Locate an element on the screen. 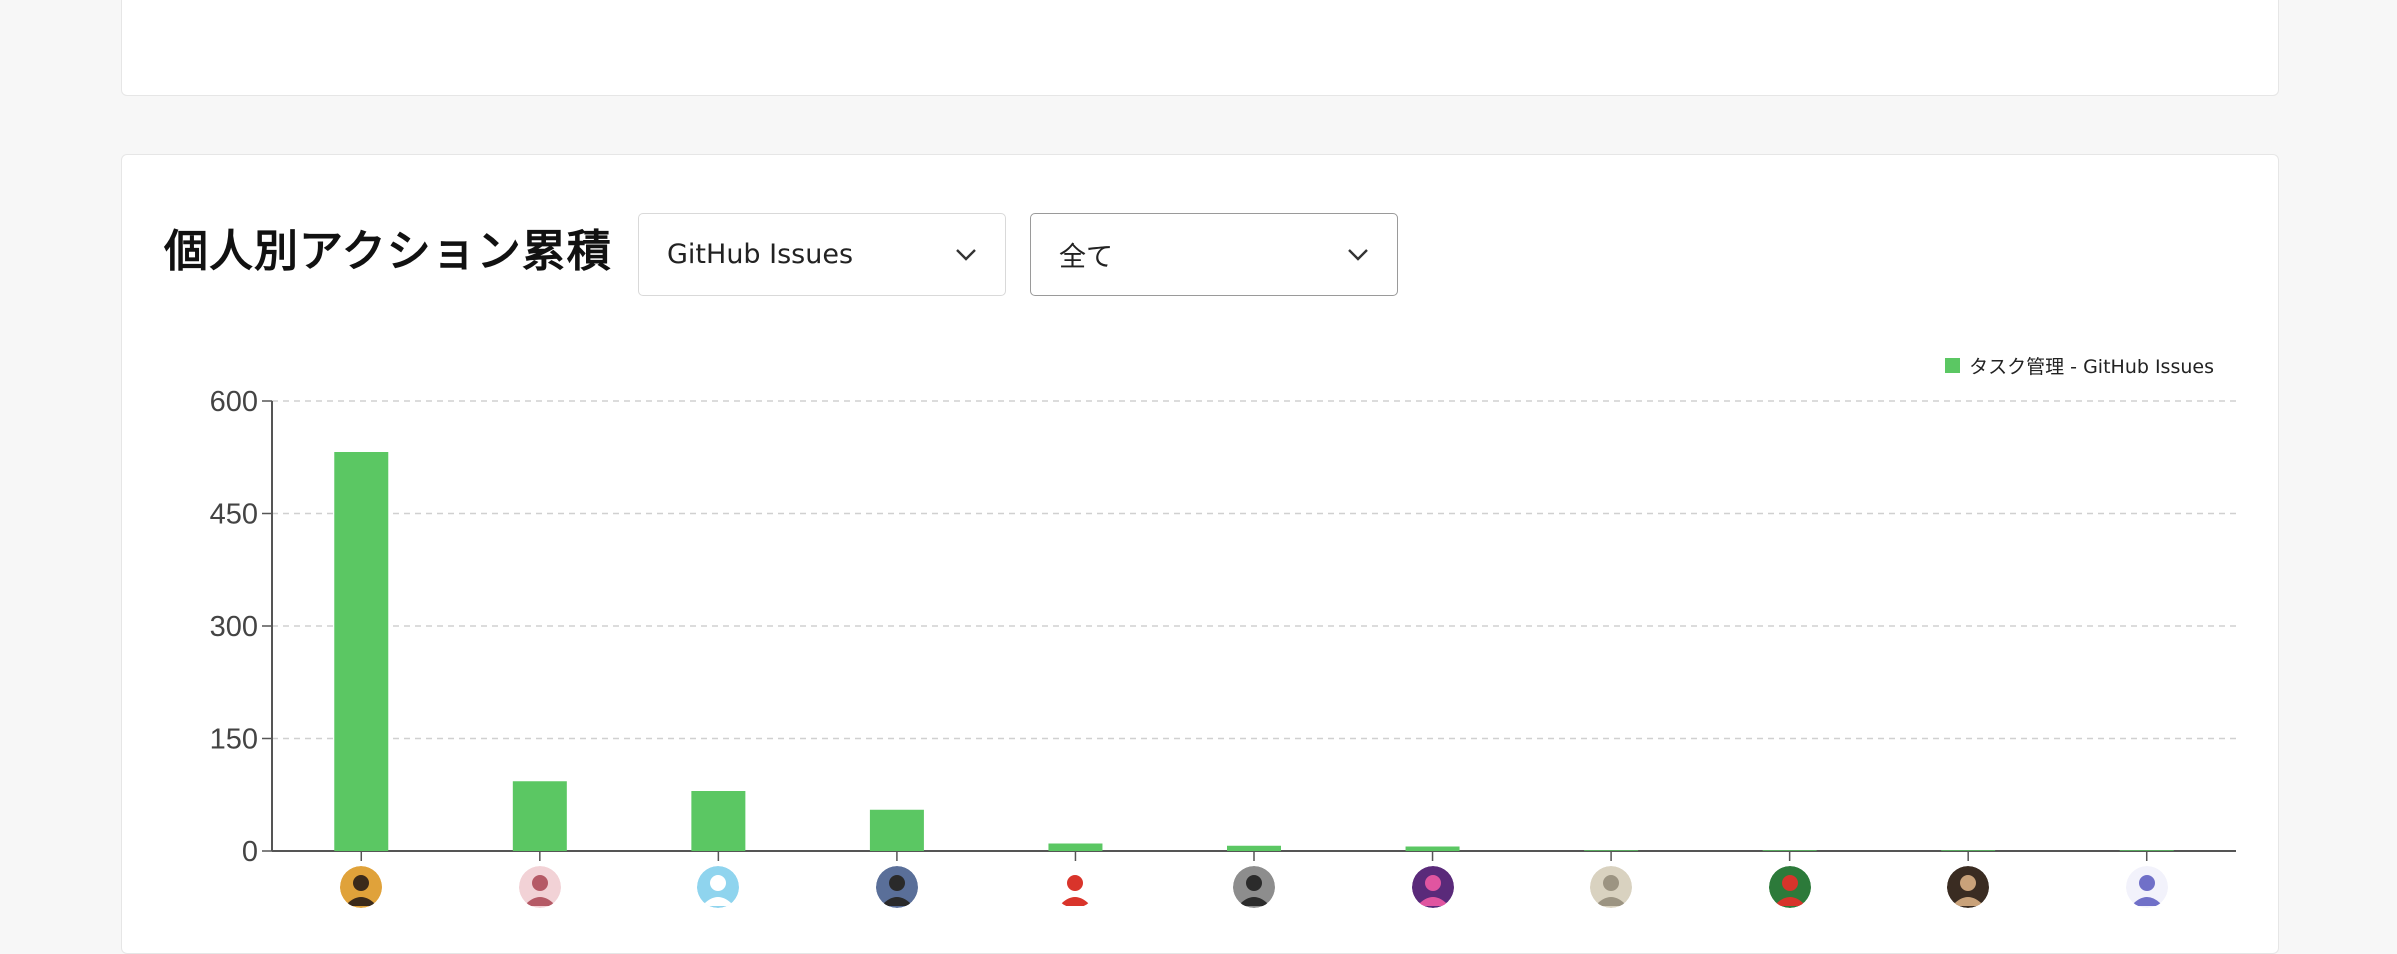  avatar-pixel-face-icon-graphic is located at coordinates (1789, 887).